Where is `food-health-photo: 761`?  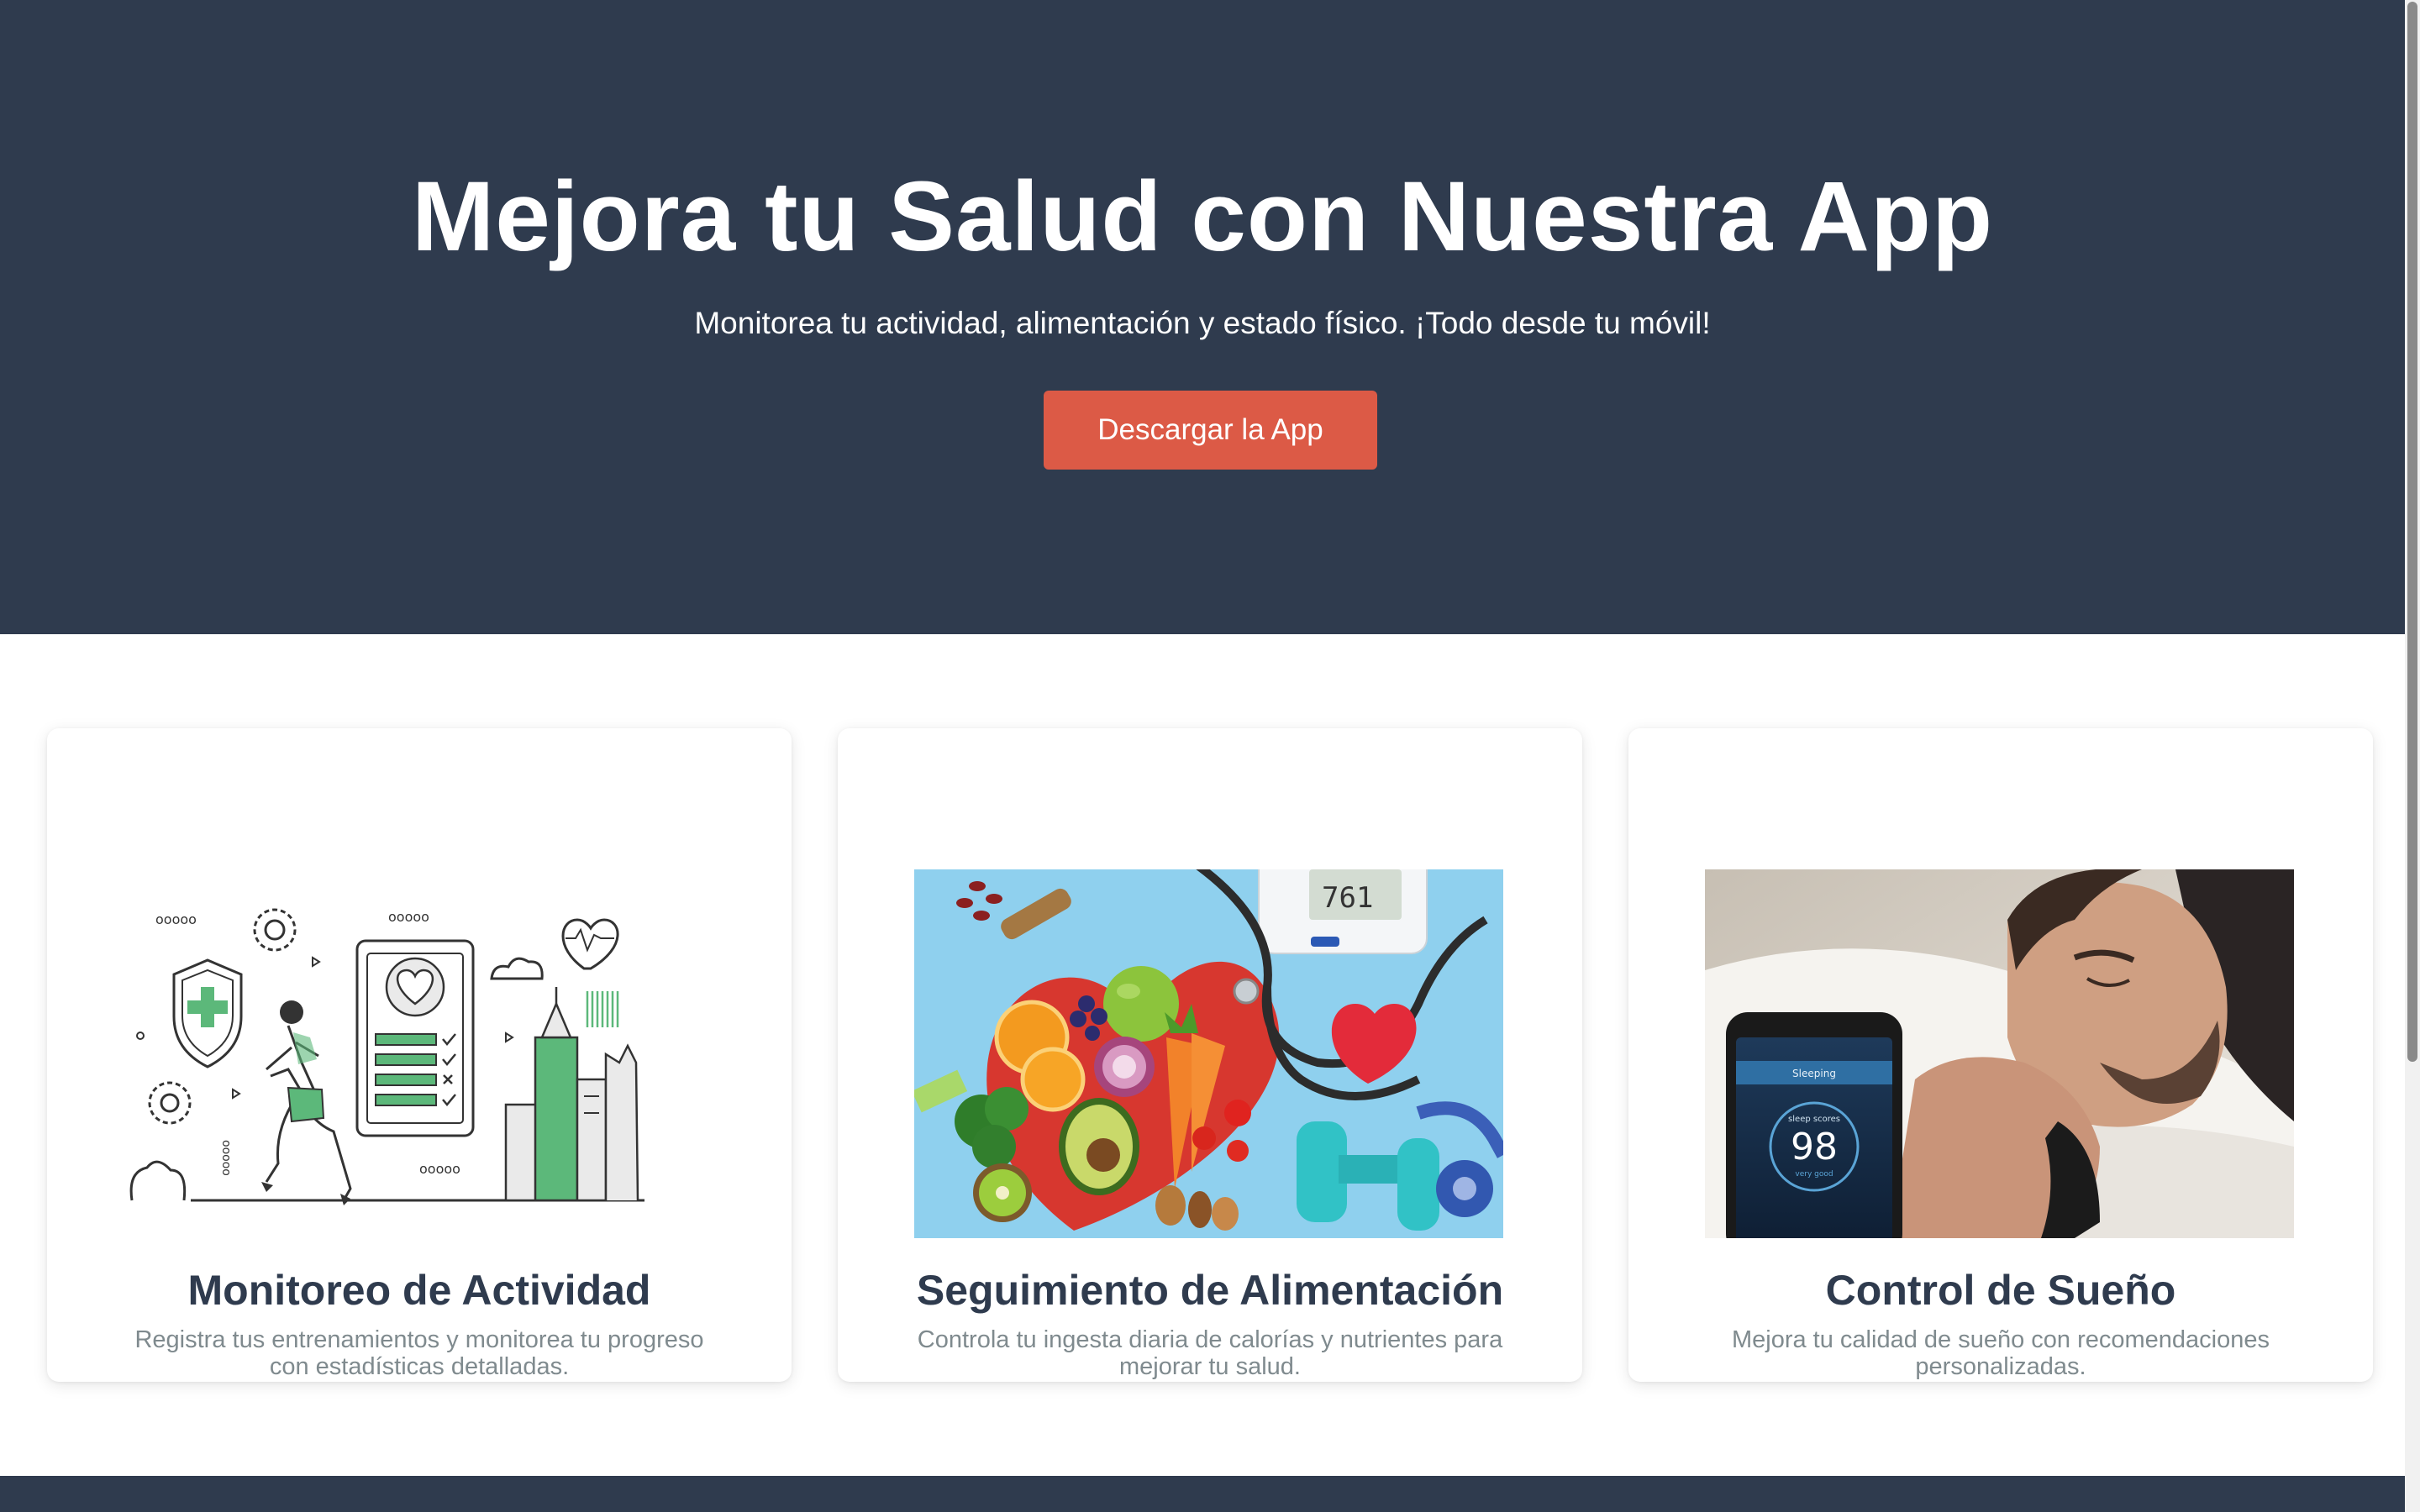 food-health-photo: 761 is located at coordinates (1208, 1053).